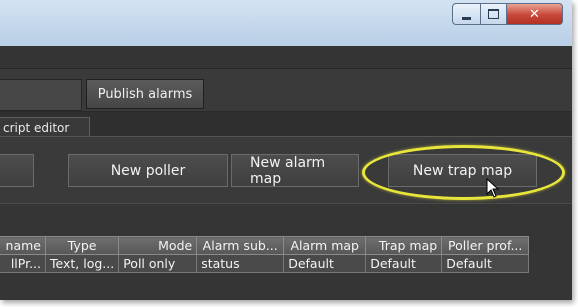  Describe the element at coordinates (286, 90) in the screenshot. I see `toolbar: Publish alarms` at that location.